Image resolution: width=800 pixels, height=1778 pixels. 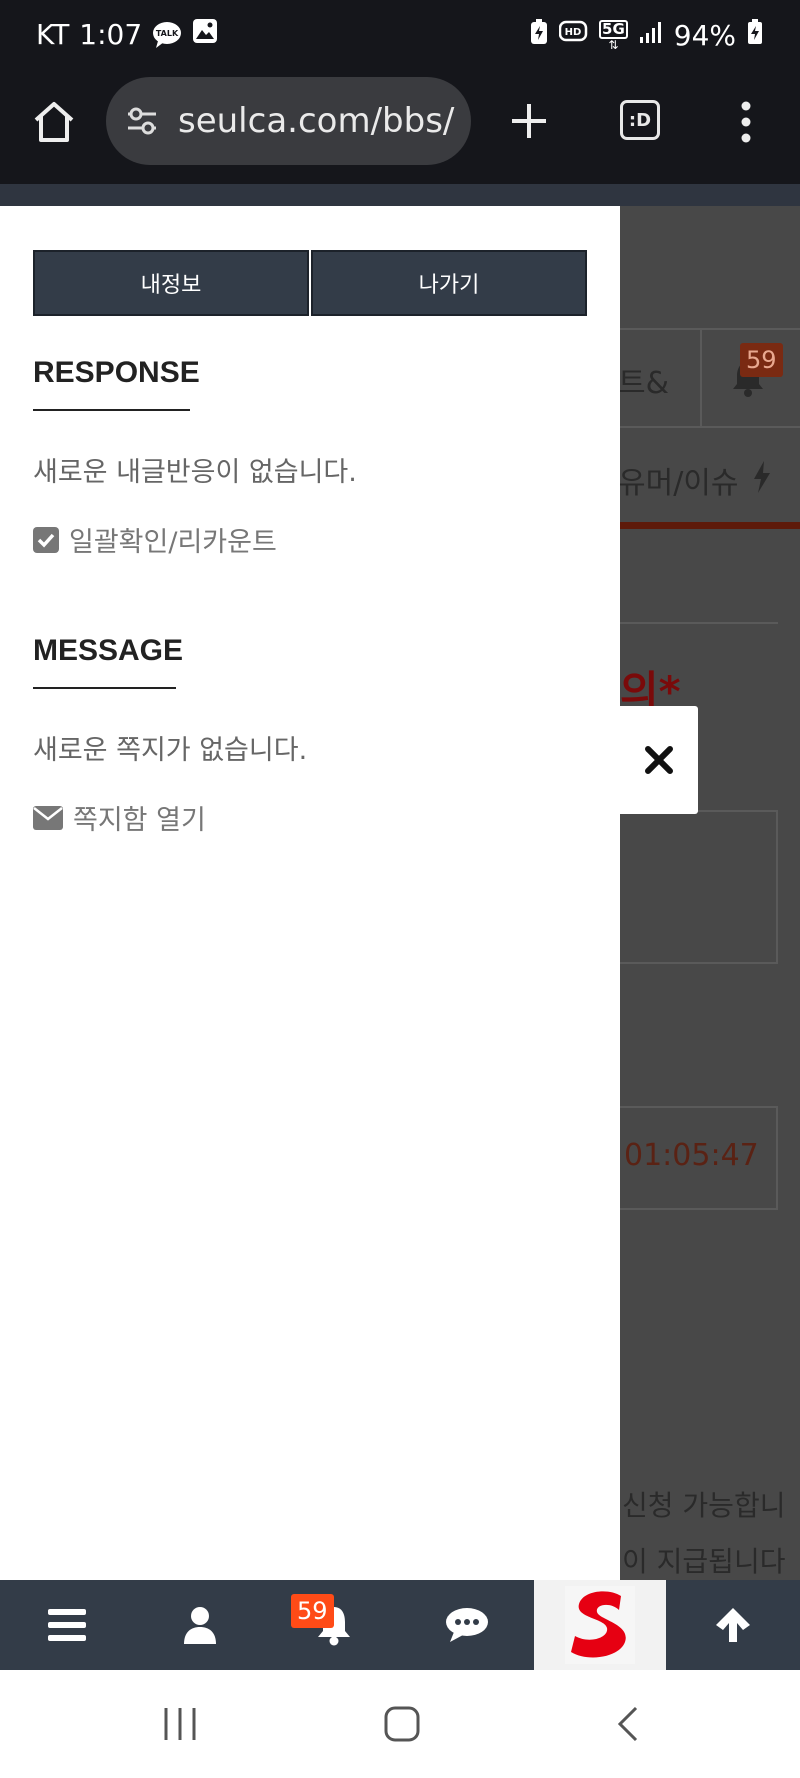 I want to click on site-logo-icon, so click(x=600, y=1625).